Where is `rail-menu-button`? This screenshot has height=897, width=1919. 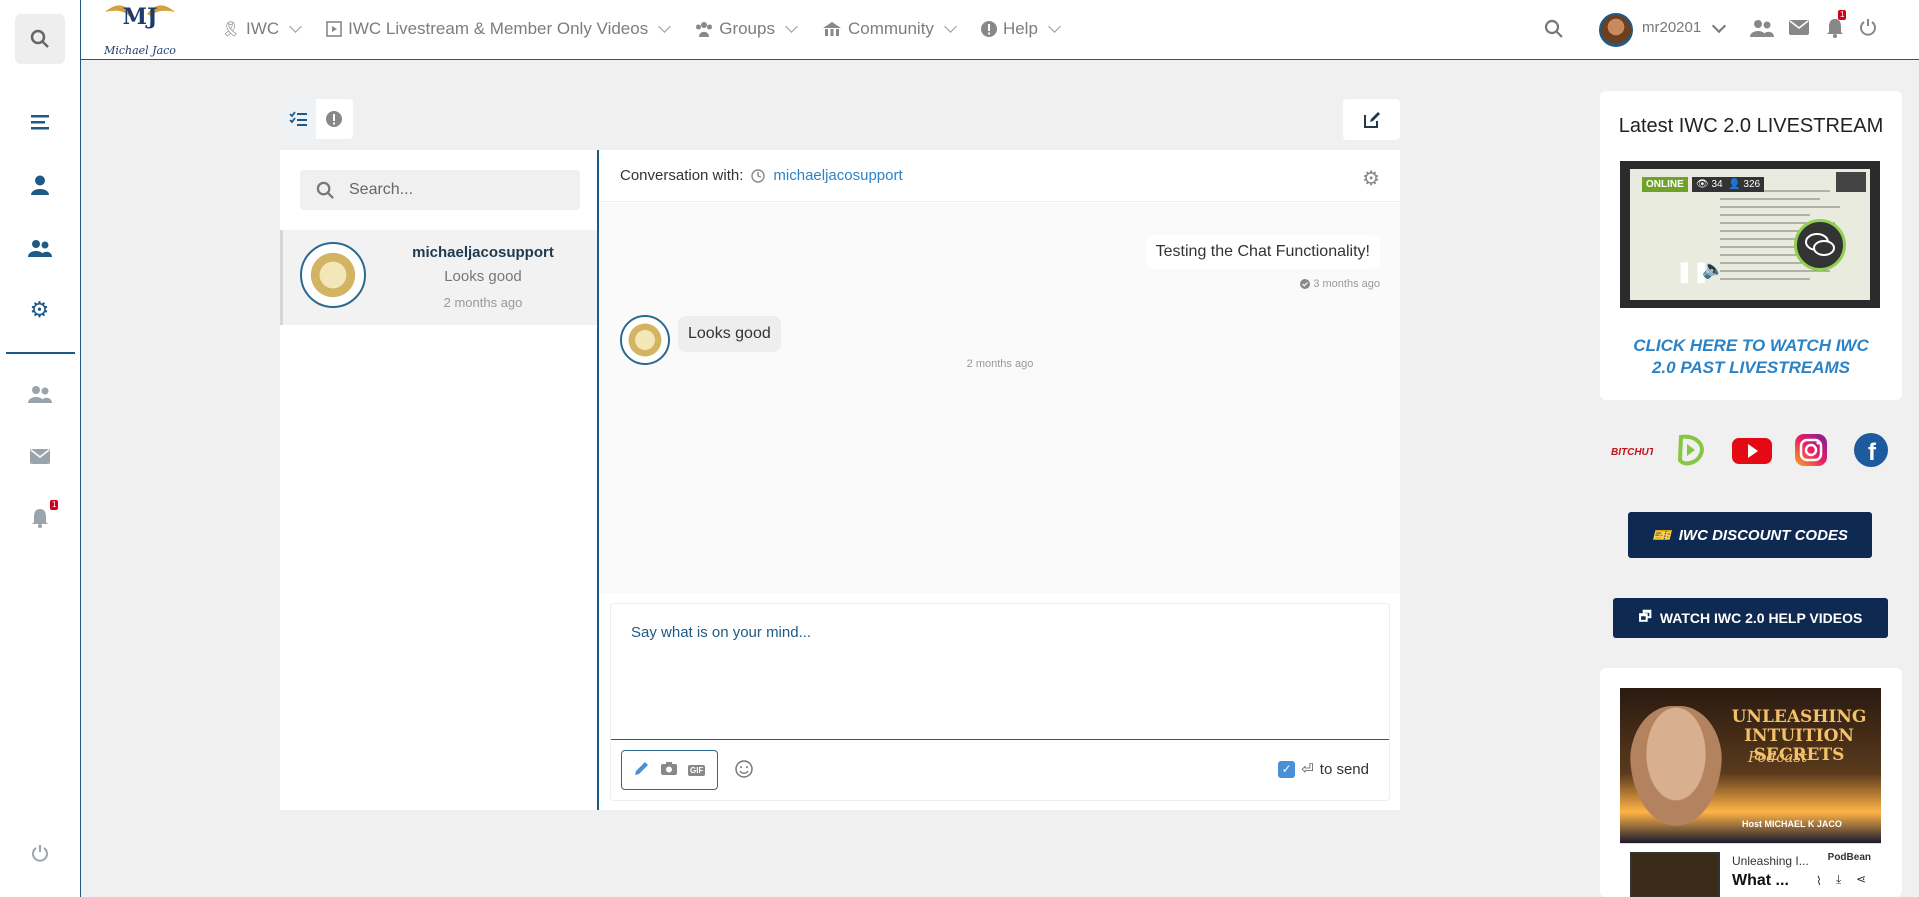 rail-menu-button is located at coordinates (39, 122).